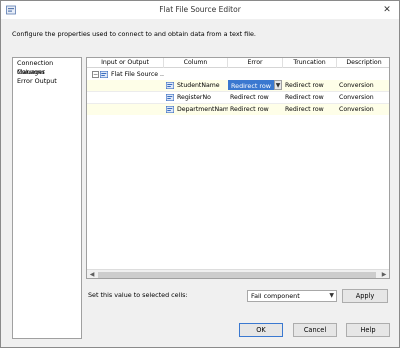 This screenshot has height=348, width=400. What do you see at coordinates (202, 97) in the screenshot?
I see `column-name-cell: RegisterNo` at bounding box center [202, 97].